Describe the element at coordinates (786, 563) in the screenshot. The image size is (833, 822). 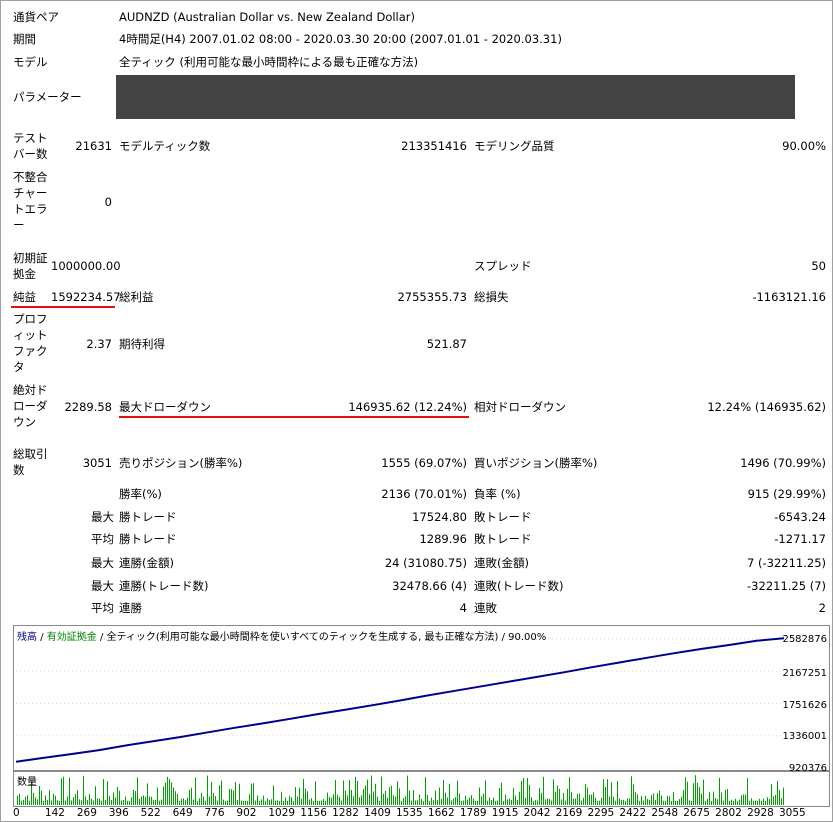
I see `max-consec-losses-value: 7 (-32211.25)` at that location.